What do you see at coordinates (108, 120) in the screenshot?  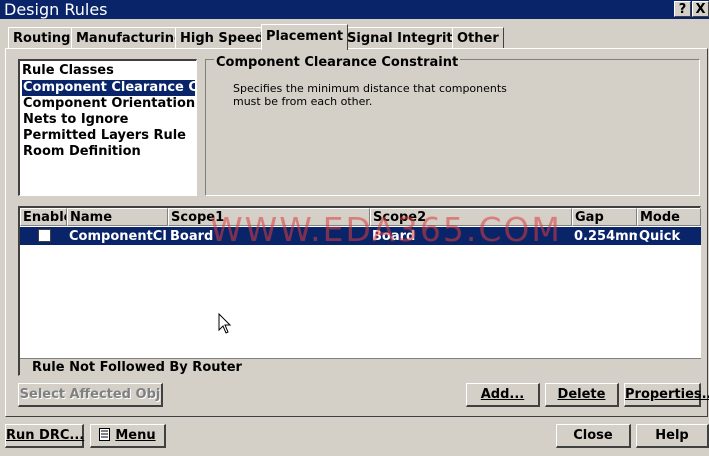 I see `rule-class-item: Nets to Ignore` at bounding box center [108, 120].